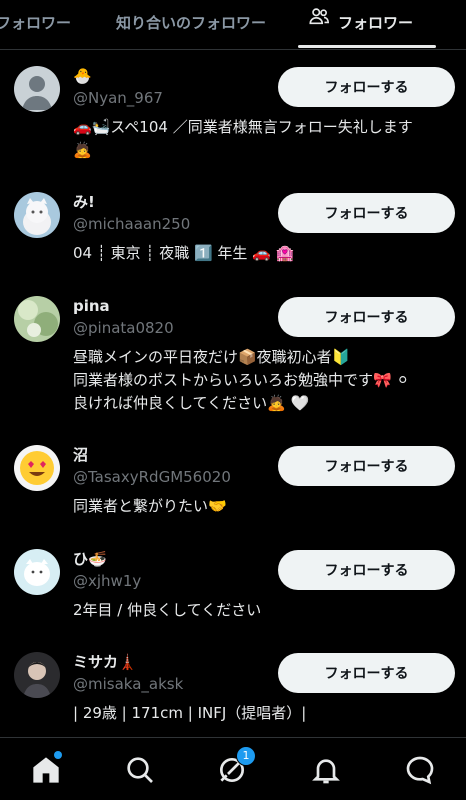 This screenshot has width=466, height=800. I want to click on tab-followers: フォロワー, so click(35, 24).